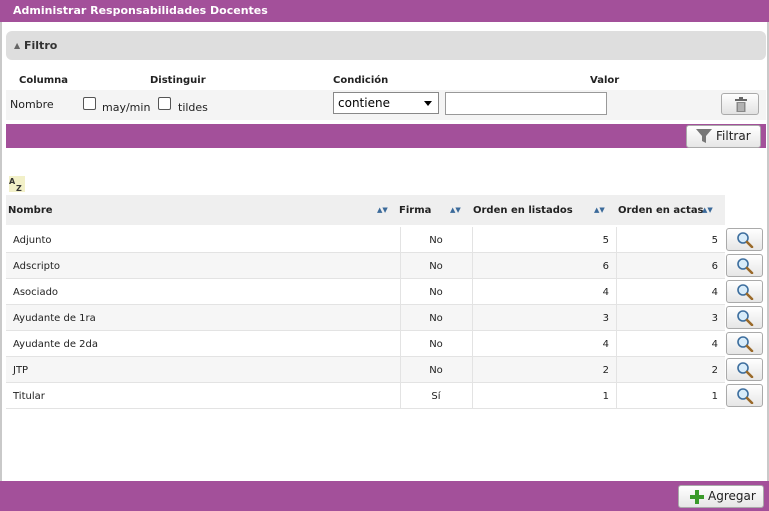  Describe the element at coordinates (365, 292) in the screenshot. I see `table-row: Asociado No 4 4` at that location.